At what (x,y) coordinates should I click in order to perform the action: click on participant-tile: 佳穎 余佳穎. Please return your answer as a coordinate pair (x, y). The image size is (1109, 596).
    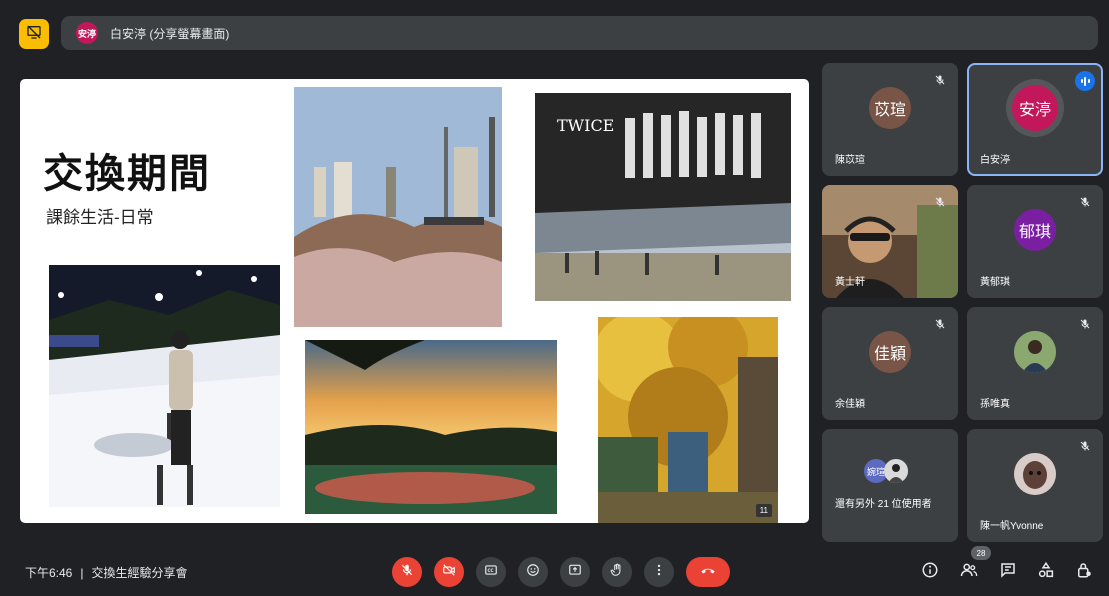
    Looking at the image, I should click on (890, 363).